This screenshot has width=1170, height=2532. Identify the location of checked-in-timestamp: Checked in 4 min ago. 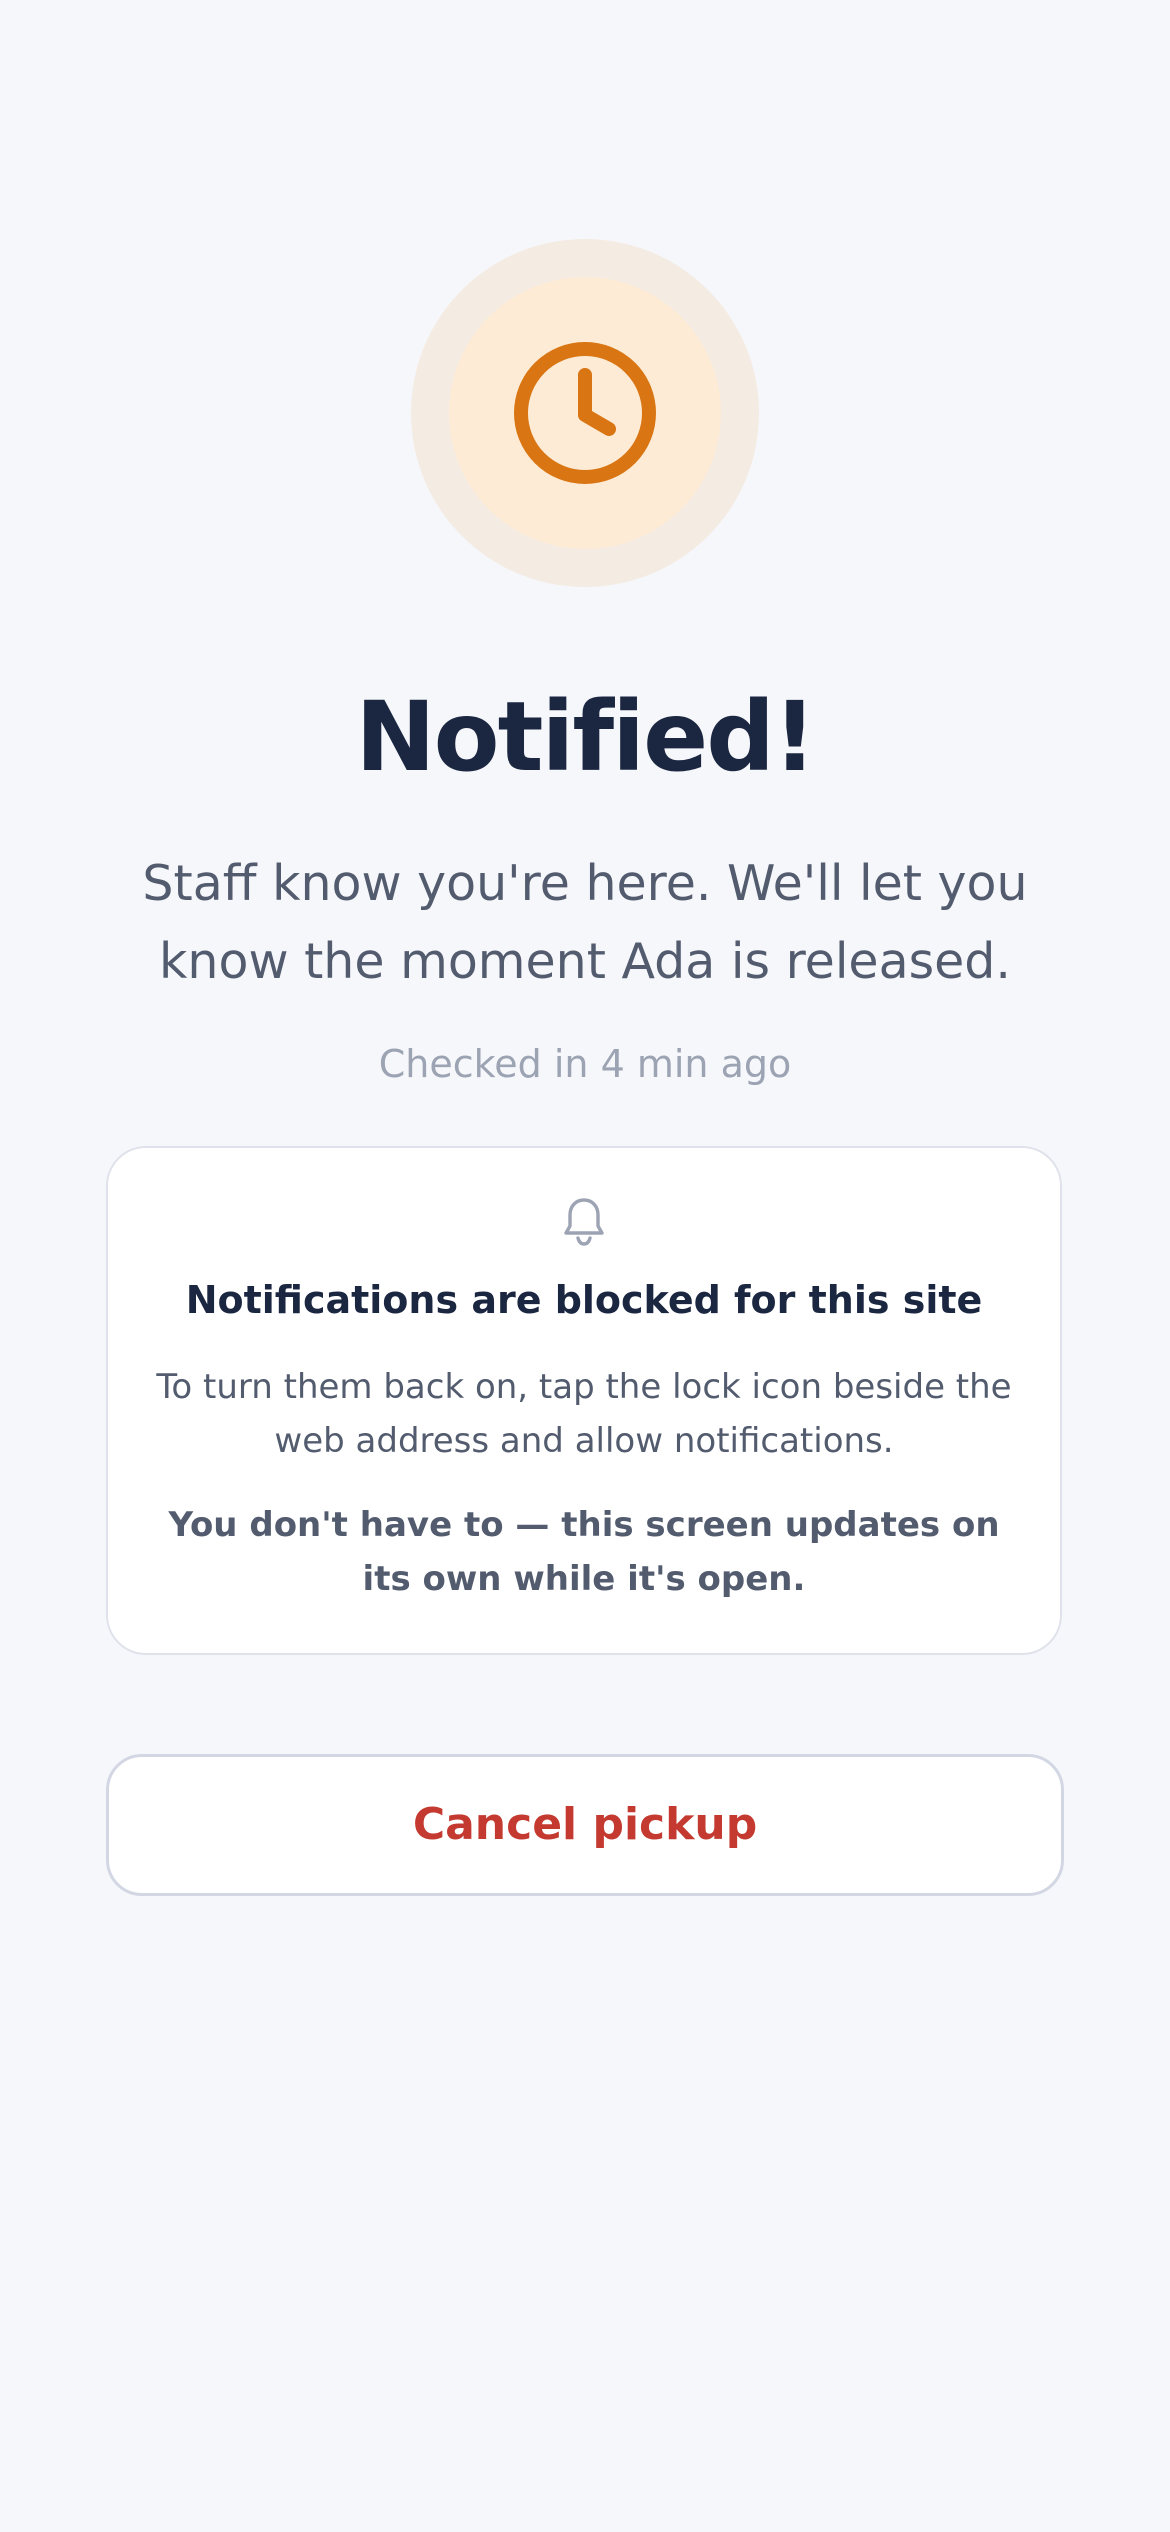
(585, 1064).